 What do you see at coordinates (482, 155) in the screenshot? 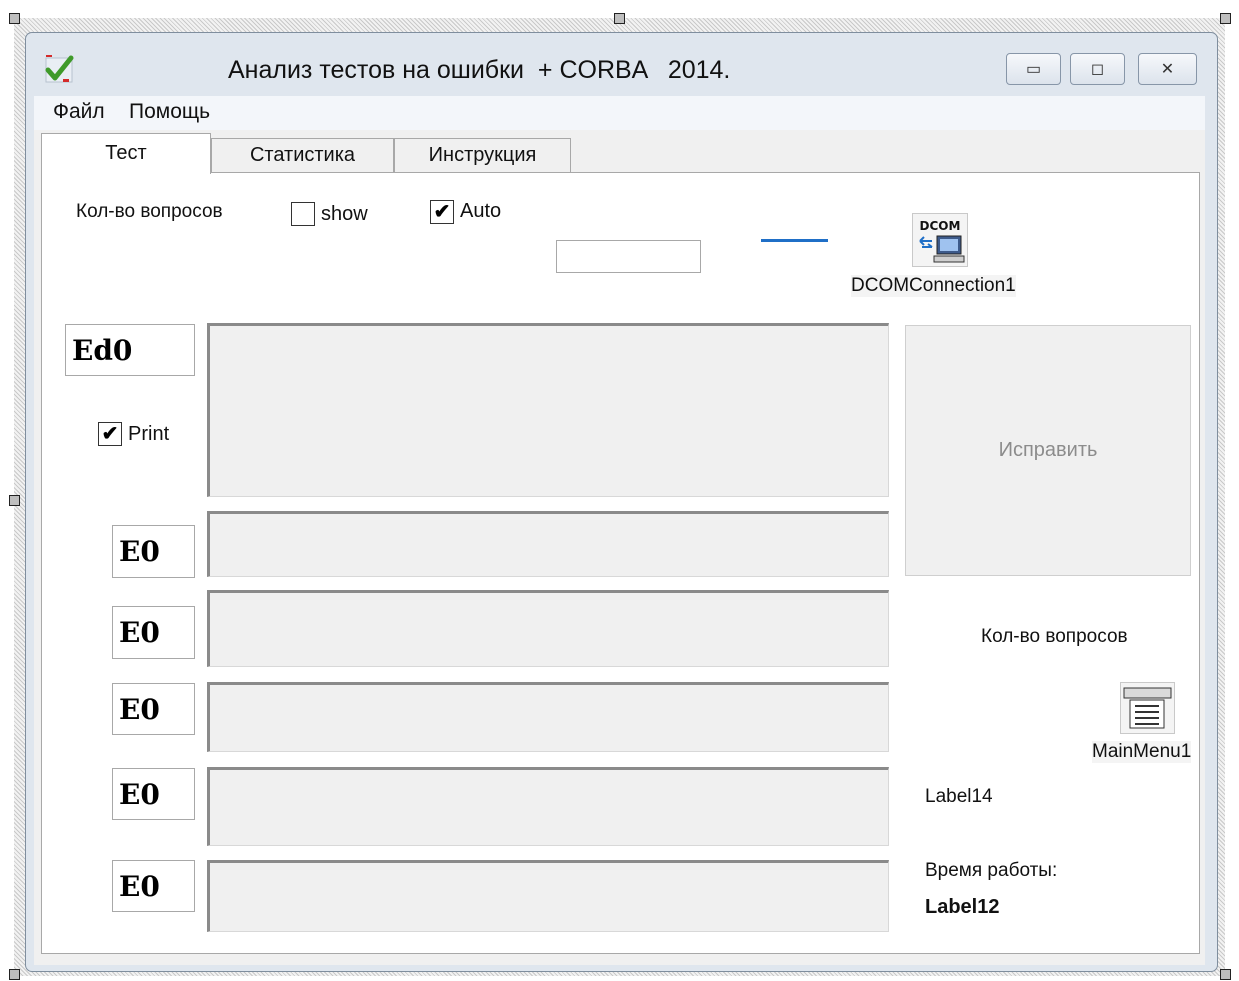
I see `tab-instructions: Инструкция` at bounding box center [482, 155].